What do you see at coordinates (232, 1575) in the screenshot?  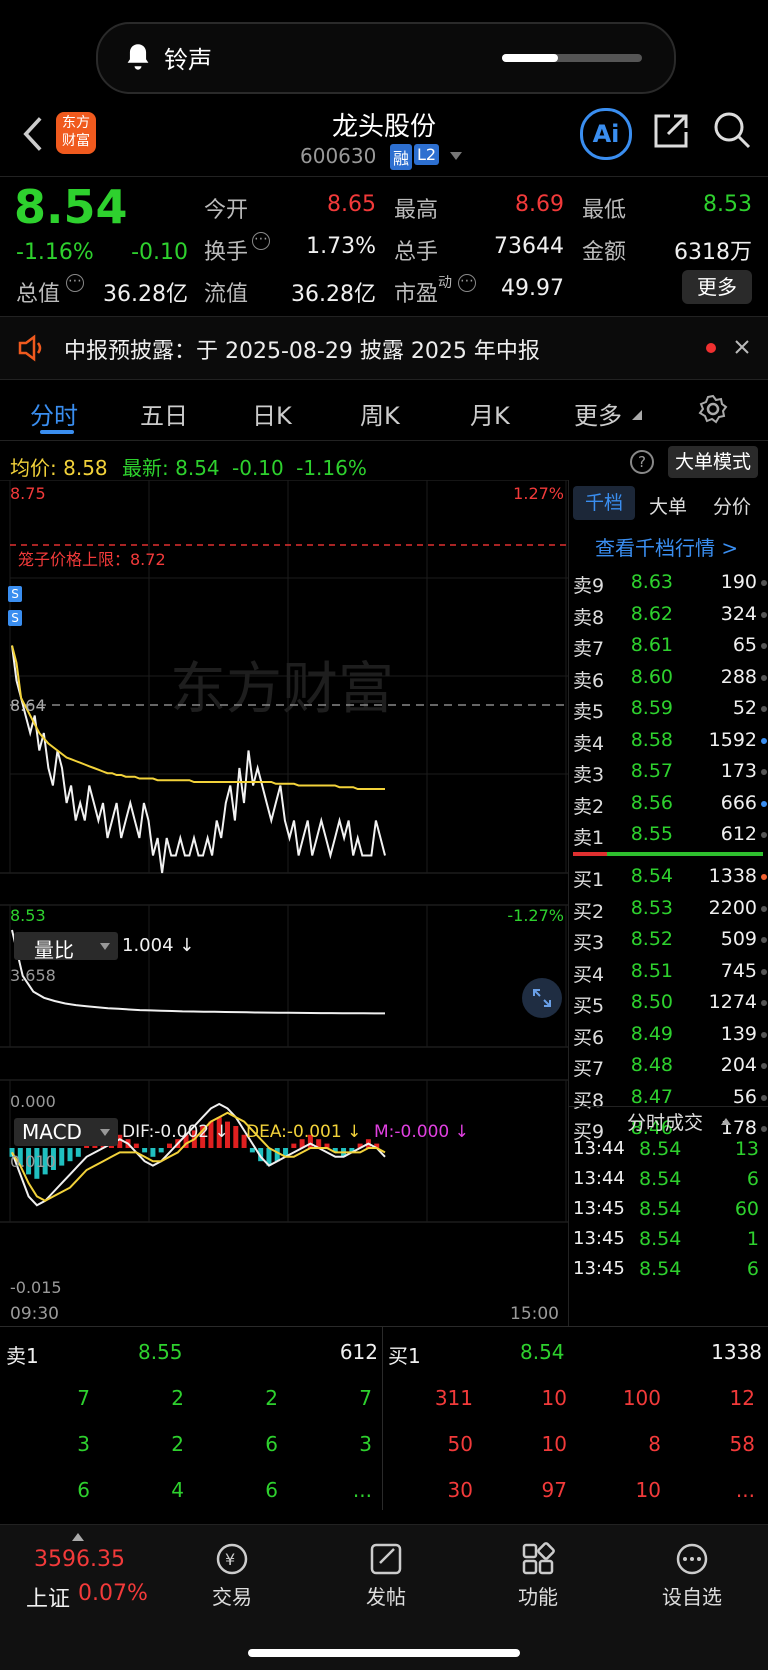 I see `nav-trade: ¥ 交易` at bounding box center [232, 1575].